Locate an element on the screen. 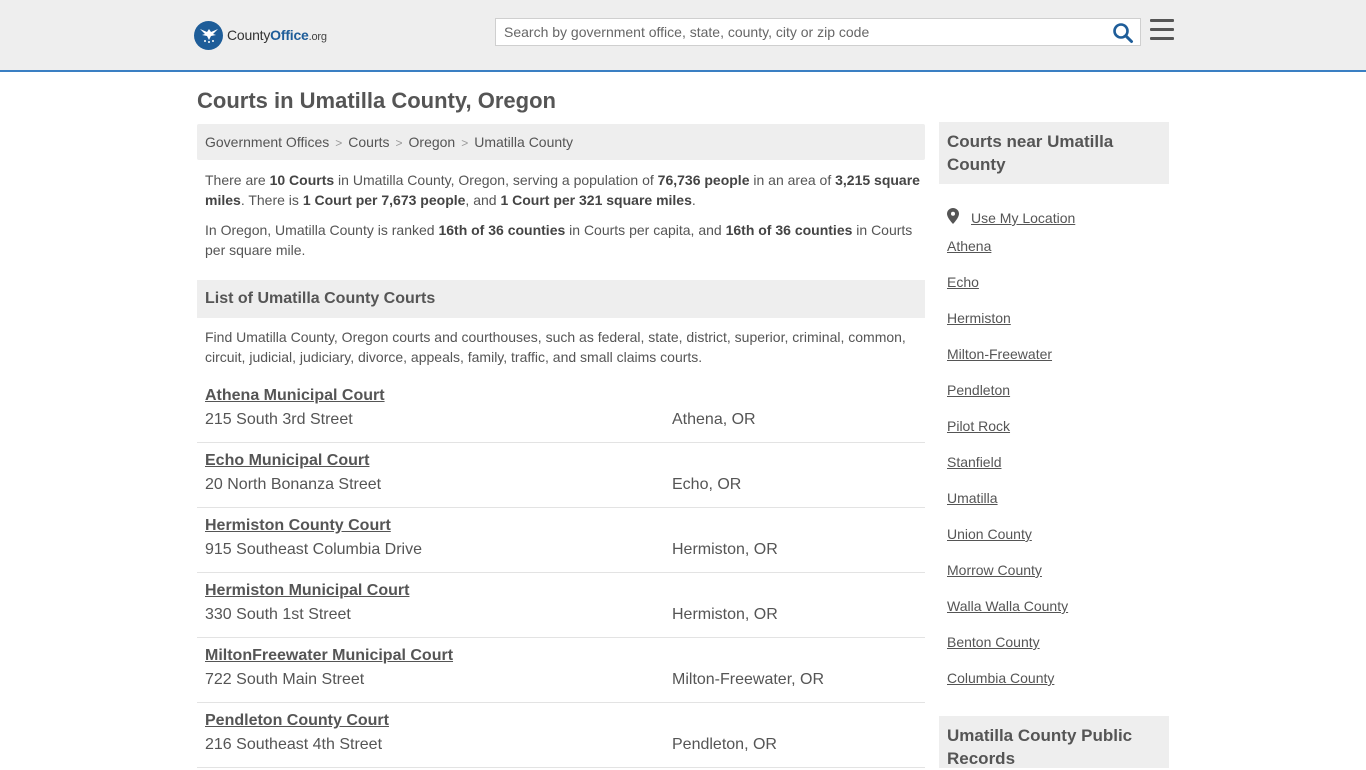 The image size is (1366, 770). search-icon is located at coordinates (1123, 33).